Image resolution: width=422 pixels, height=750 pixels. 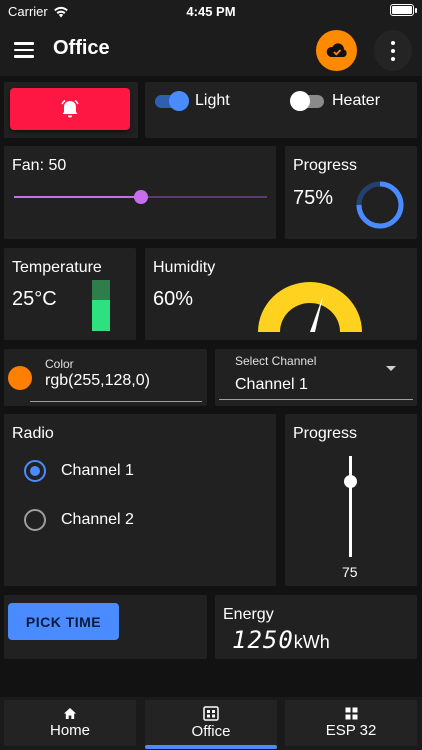 What do you see at coordinates (313, 198) in the screenshot?
I see `progress-ring-value: 75%` at bounding box center [313, 198].